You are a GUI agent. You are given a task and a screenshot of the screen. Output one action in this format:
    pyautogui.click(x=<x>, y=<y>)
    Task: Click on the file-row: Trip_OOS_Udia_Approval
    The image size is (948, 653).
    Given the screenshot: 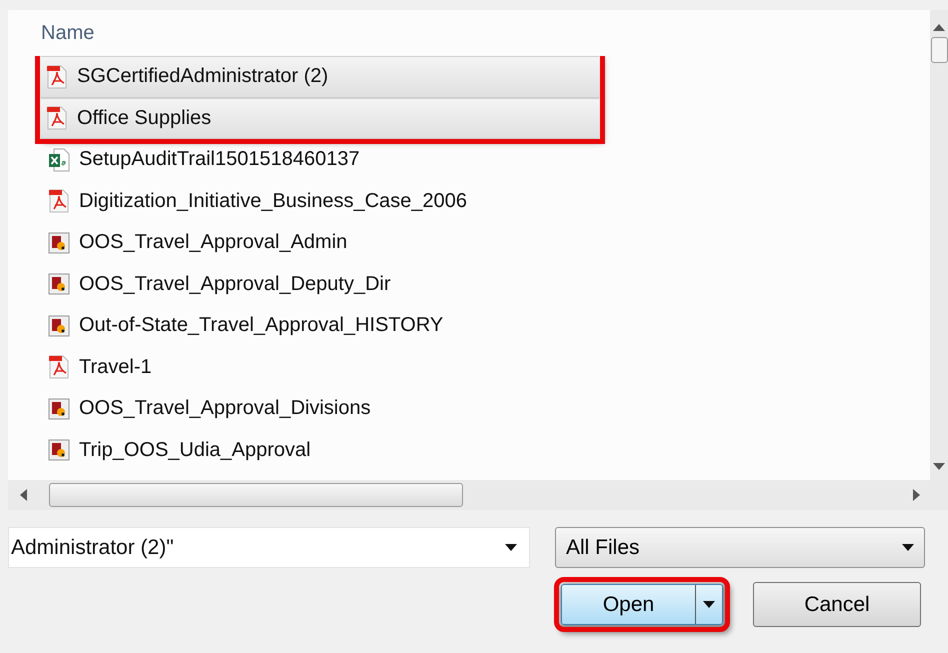 What is the action you would take?
    pyautogui.click(x=470, y=450)
    